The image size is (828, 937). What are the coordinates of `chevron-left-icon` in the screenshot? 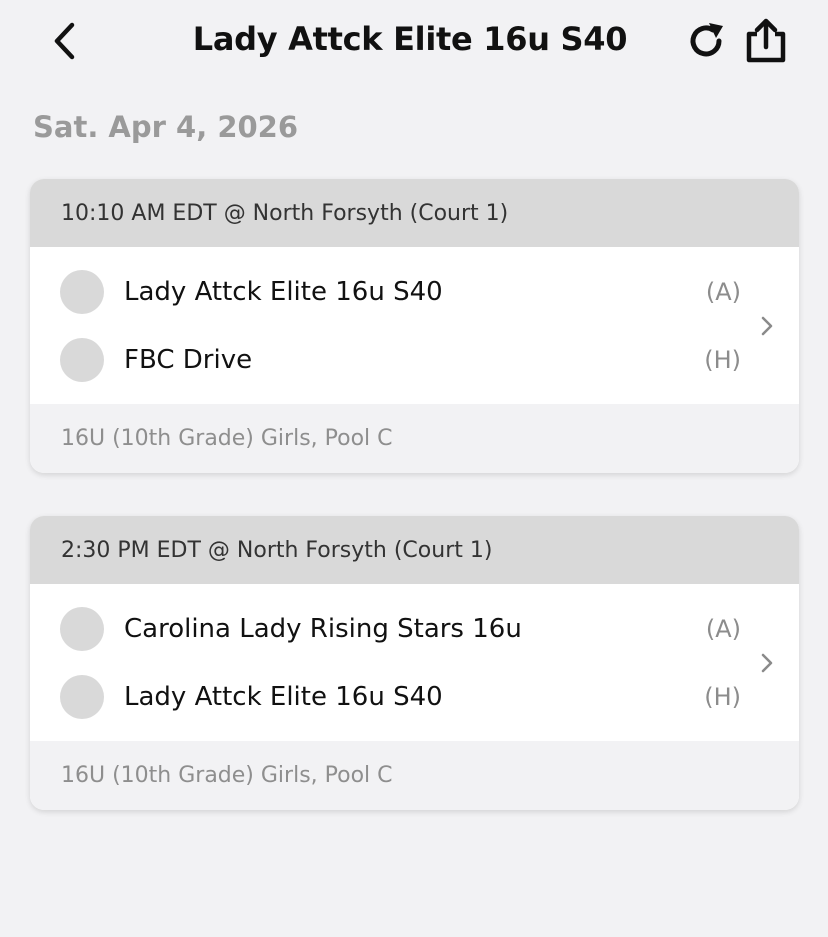 It's located at (64, 41).